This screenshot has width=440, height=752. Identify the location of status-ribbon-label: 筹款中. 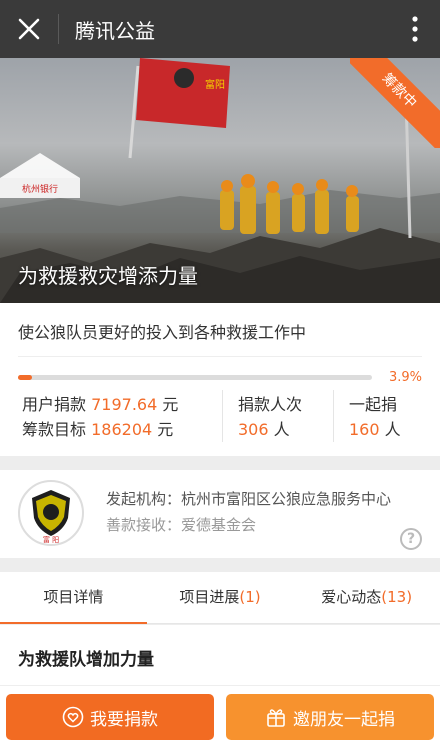
(395, 103).